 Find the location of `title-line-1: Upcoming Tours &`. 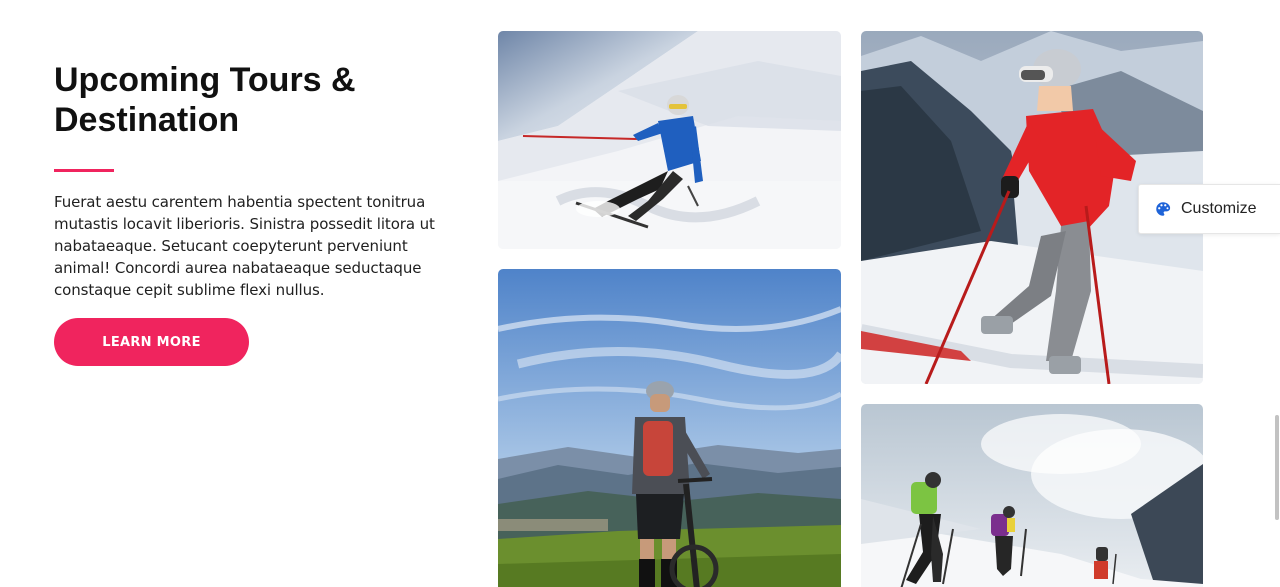

title-line-1: Upcoming Tours & is located at coordinates (205, 80).